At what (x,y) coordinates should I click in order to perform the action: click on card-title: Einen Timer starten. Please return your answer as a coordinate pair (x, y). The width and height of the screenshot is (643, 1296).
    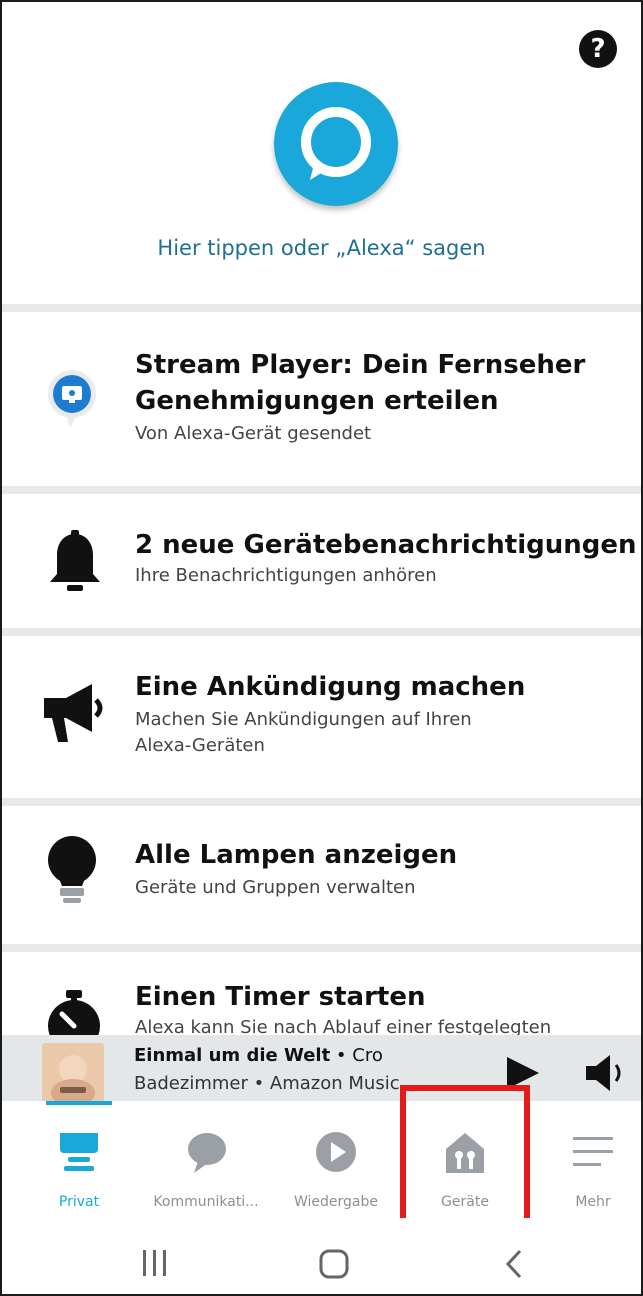
    Looking at the image, I should click on (280, 997).